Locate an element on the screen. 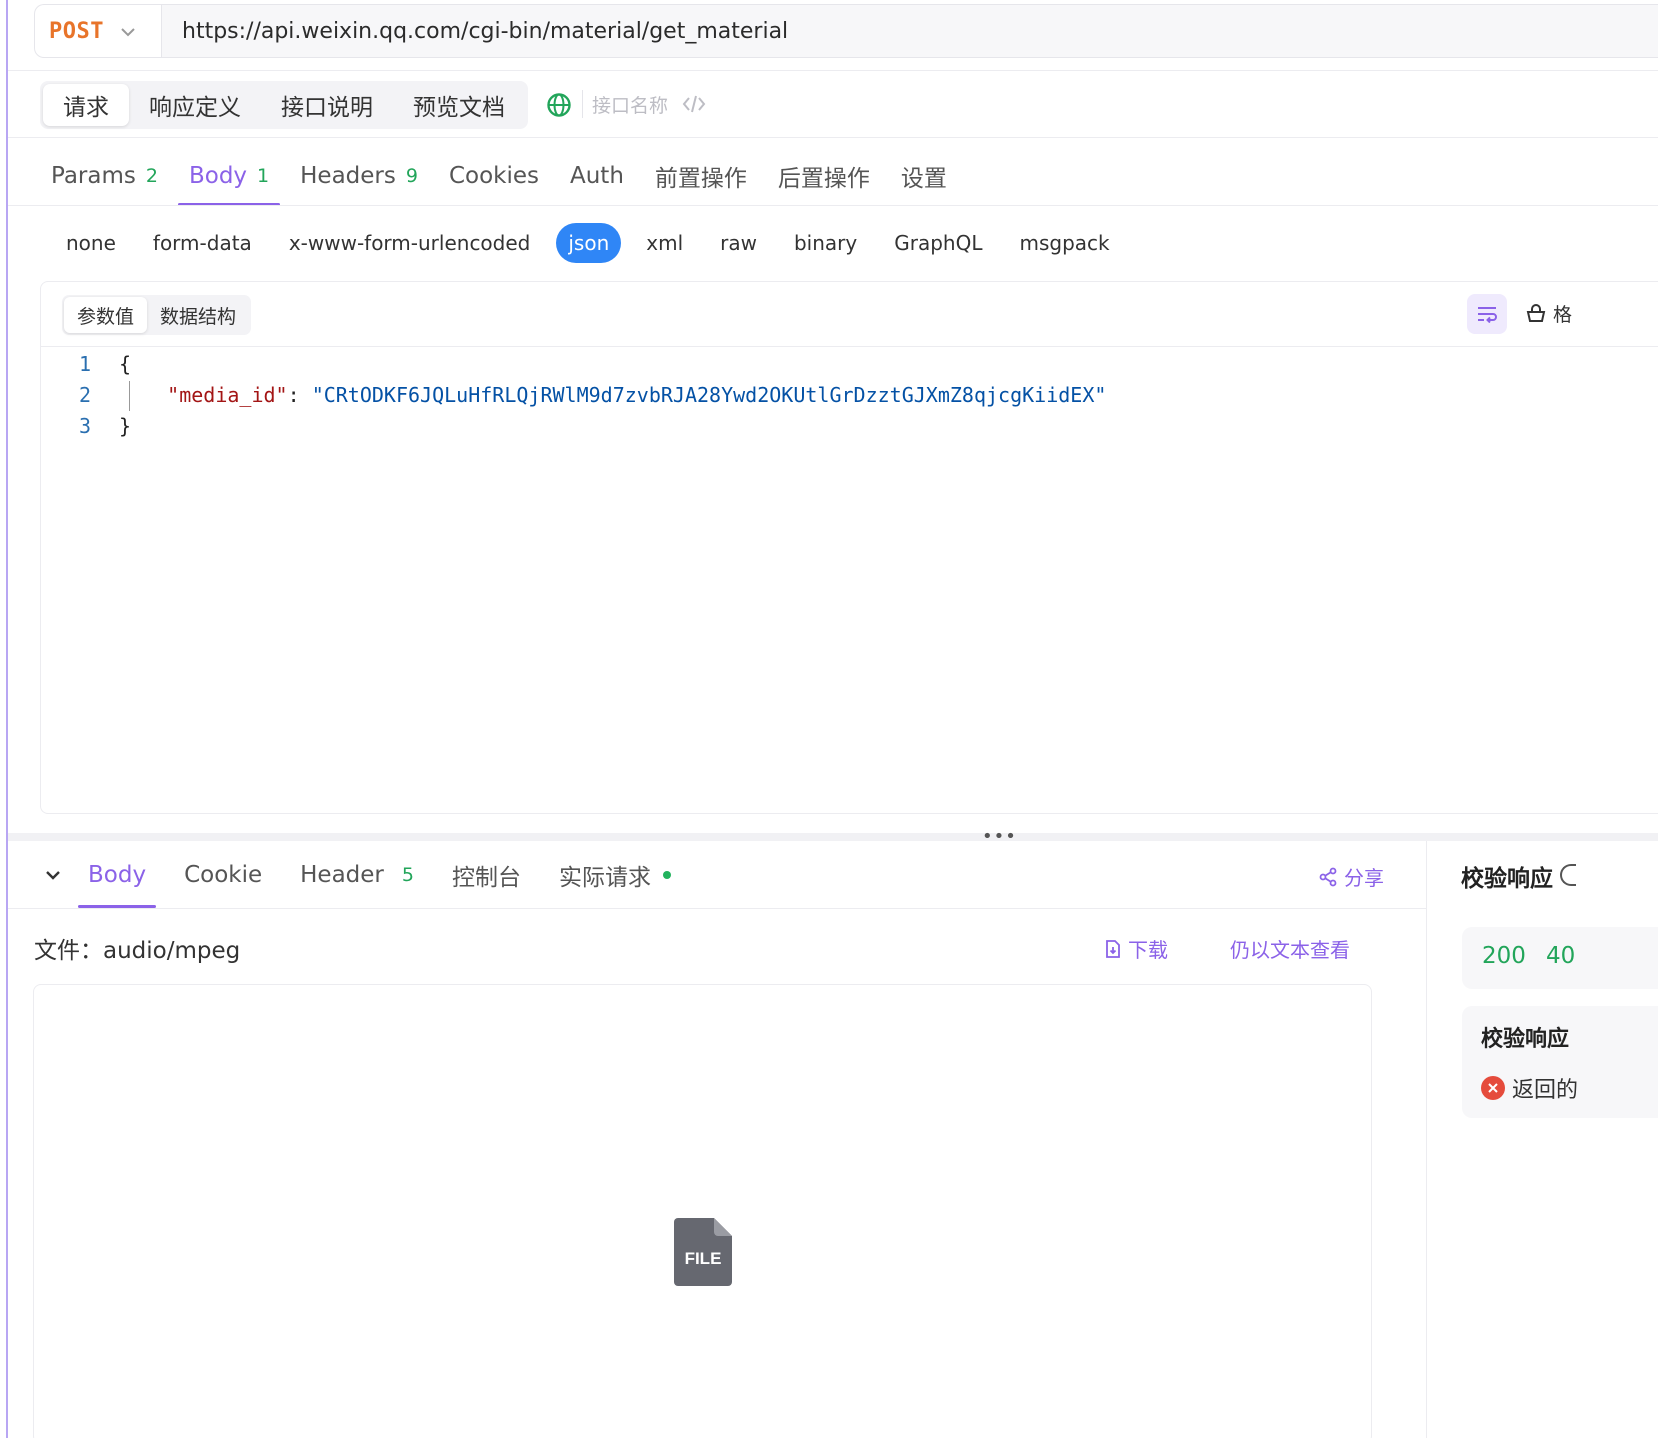 This screenshot has height=1438, width=1658. collapse-button is located at coordinates (53, 875).